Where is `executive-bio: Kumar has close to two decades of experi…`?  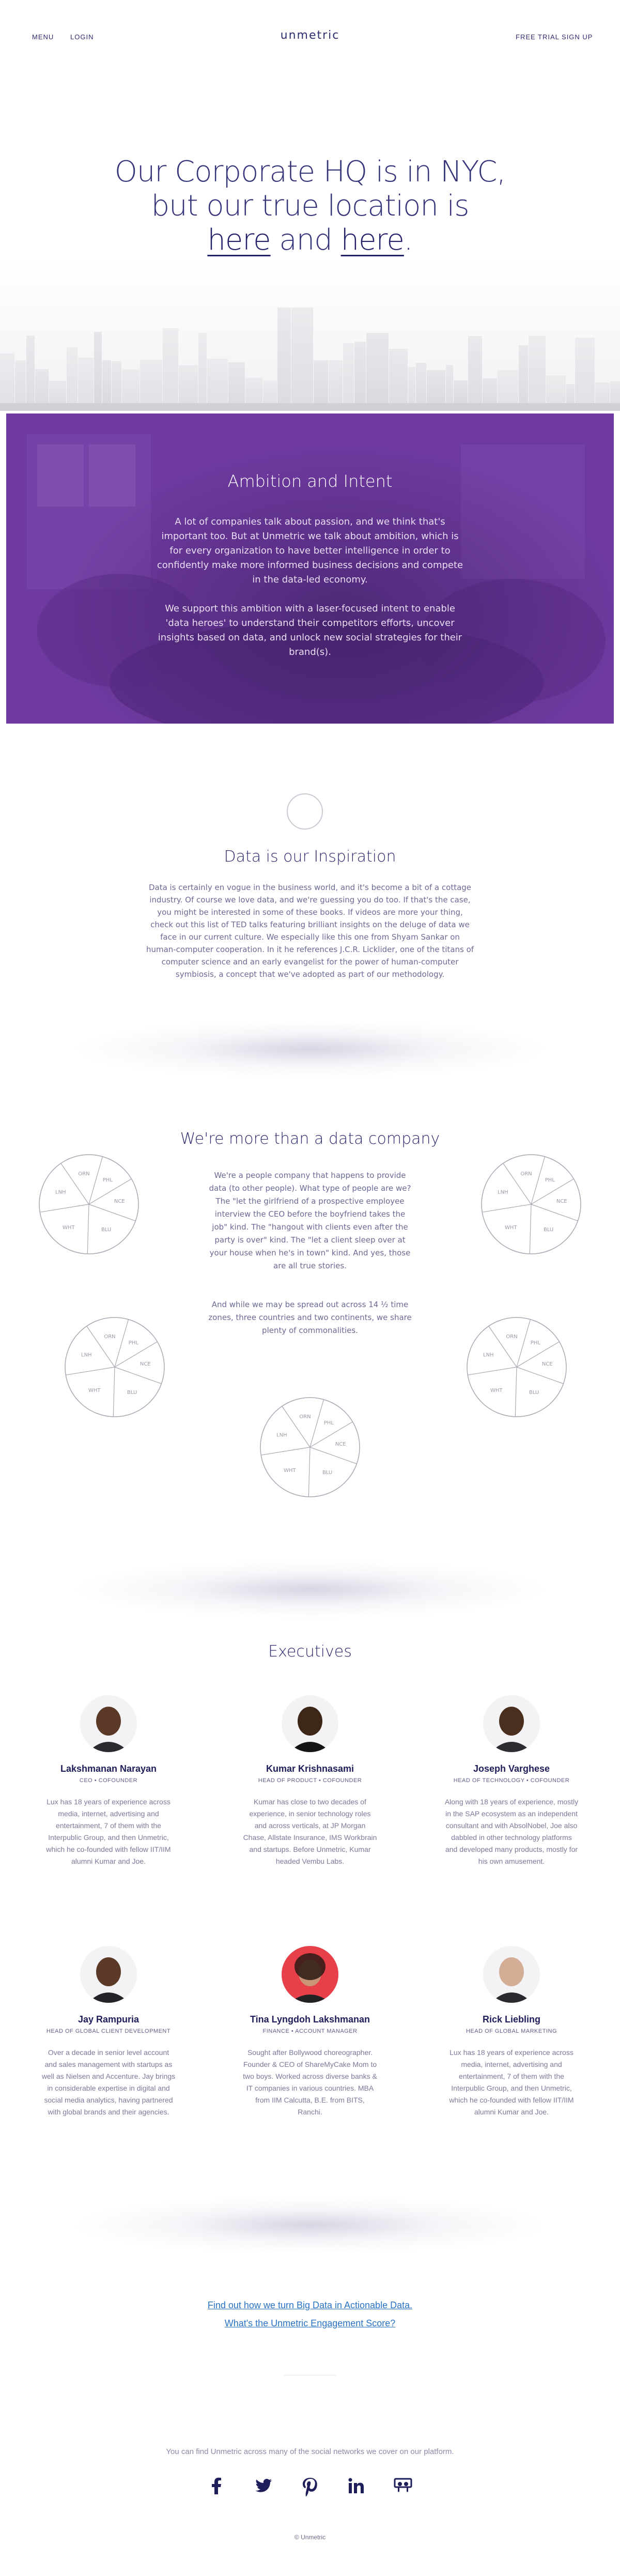 executive-bio: Kumar has close to two decades of experi… is located at coordinates (310, 1832).